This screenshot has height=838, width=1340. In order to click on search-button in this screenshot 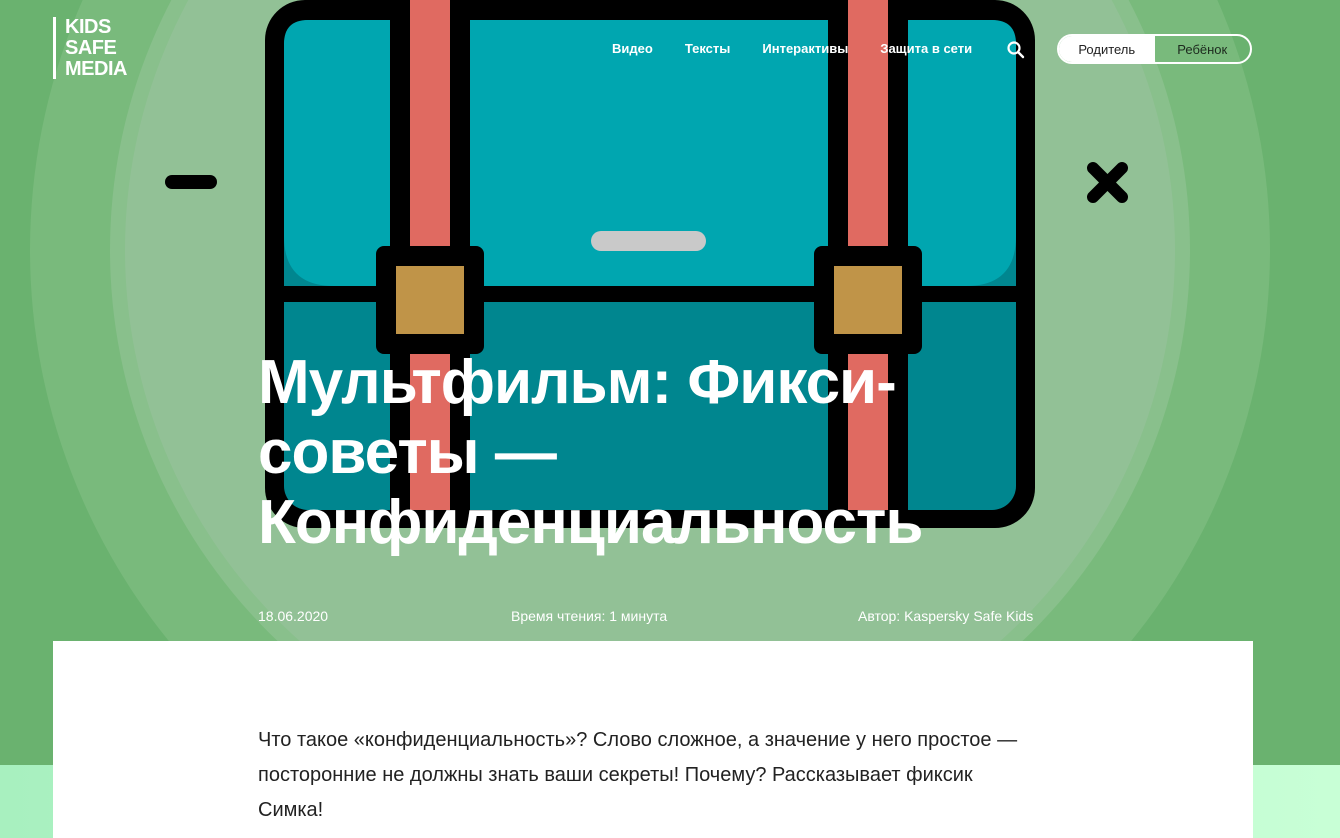, I will do `click(1016, 50)`.